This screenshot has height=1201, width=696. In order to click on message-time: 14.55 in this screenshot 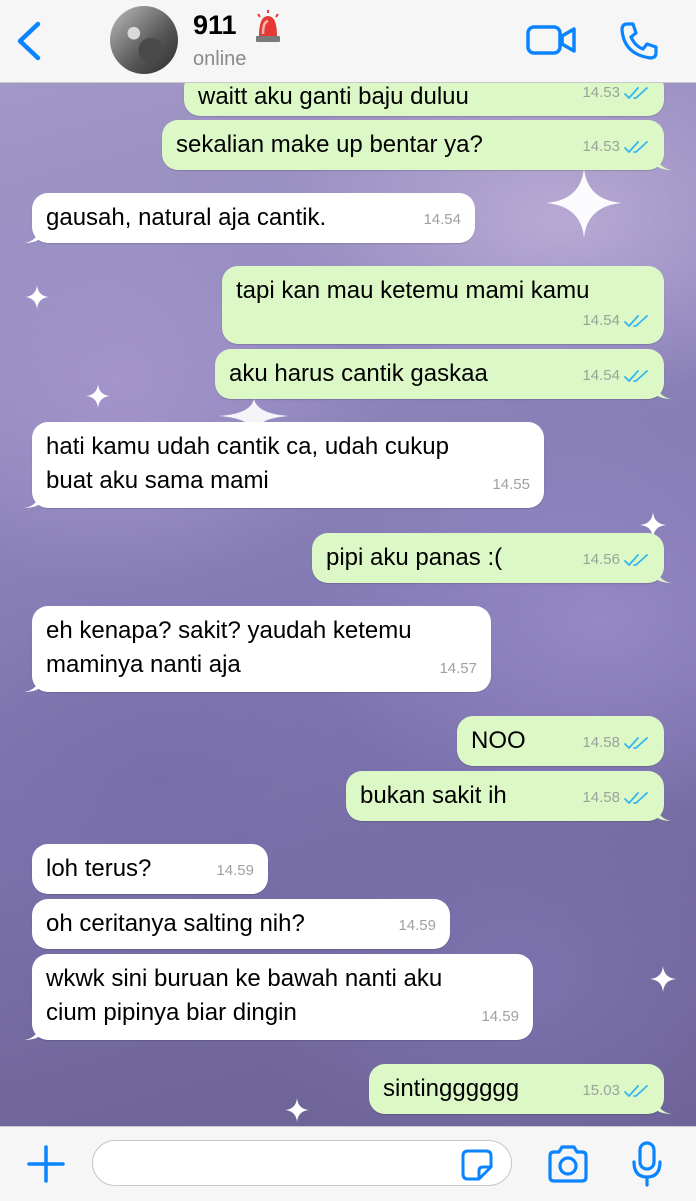, I will do `click(511, 485)`.